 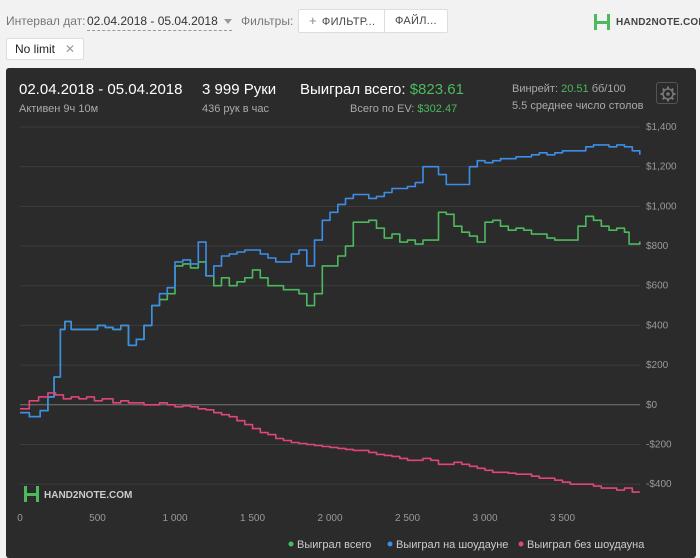 What do you see at coordinates (484, 518) in the screenshot?
I see `x-tick-label: 3 000` at bounding box center [484, 518].